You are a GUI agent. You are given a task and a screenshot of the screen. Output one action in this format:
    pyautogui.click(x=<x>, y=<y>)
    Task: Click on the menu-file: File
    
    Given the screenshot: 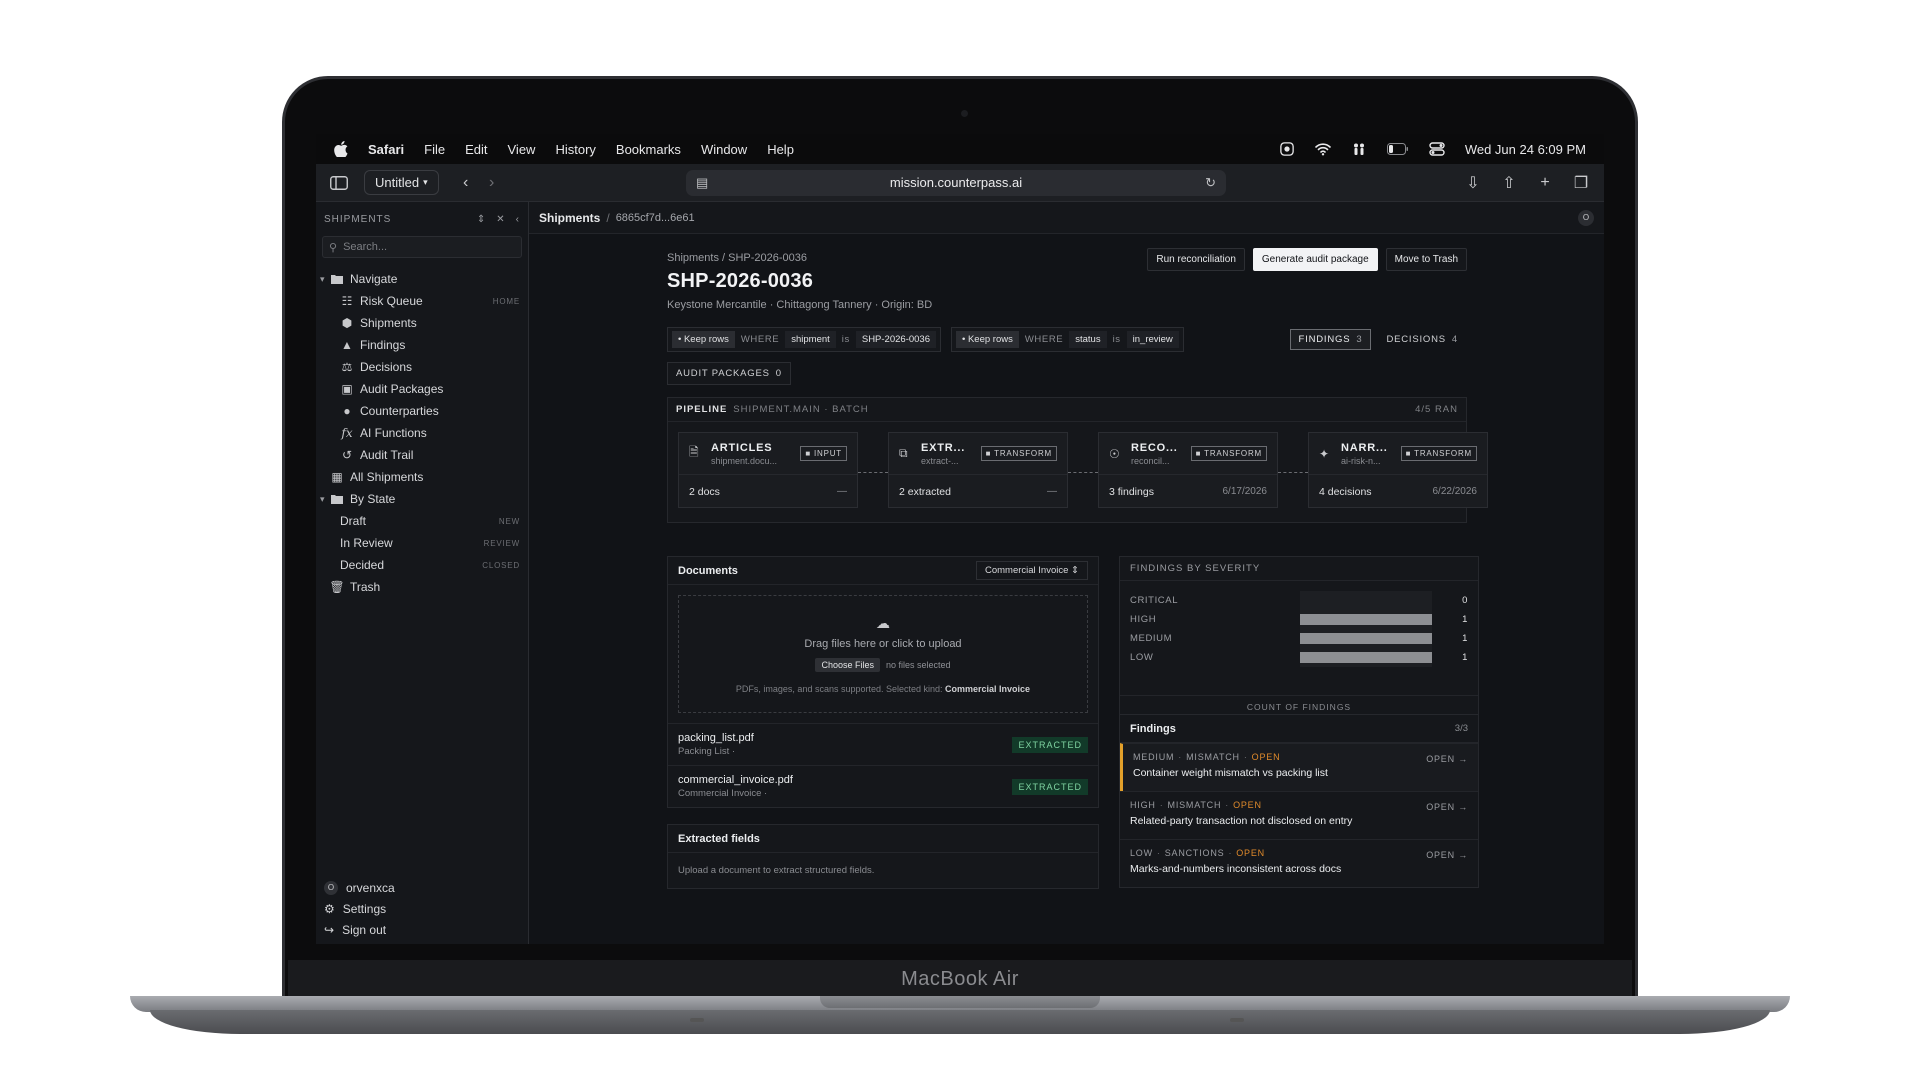 What is the action you would take?
    pyautogui.click(x=434, y=149)
    